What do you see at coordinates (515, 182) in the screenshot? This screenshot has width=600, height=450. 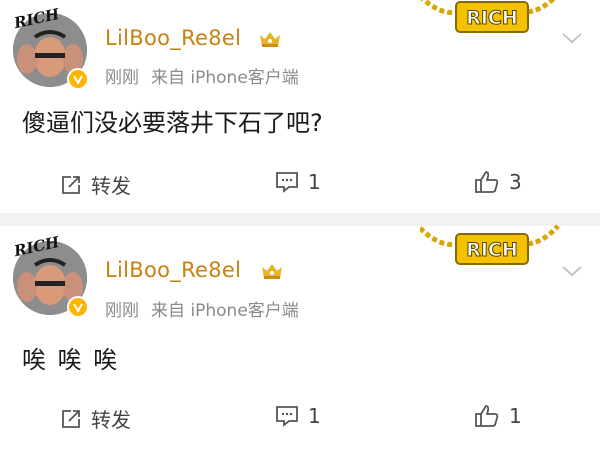 I see `like-count: 3` at bounding box center [515, 182].